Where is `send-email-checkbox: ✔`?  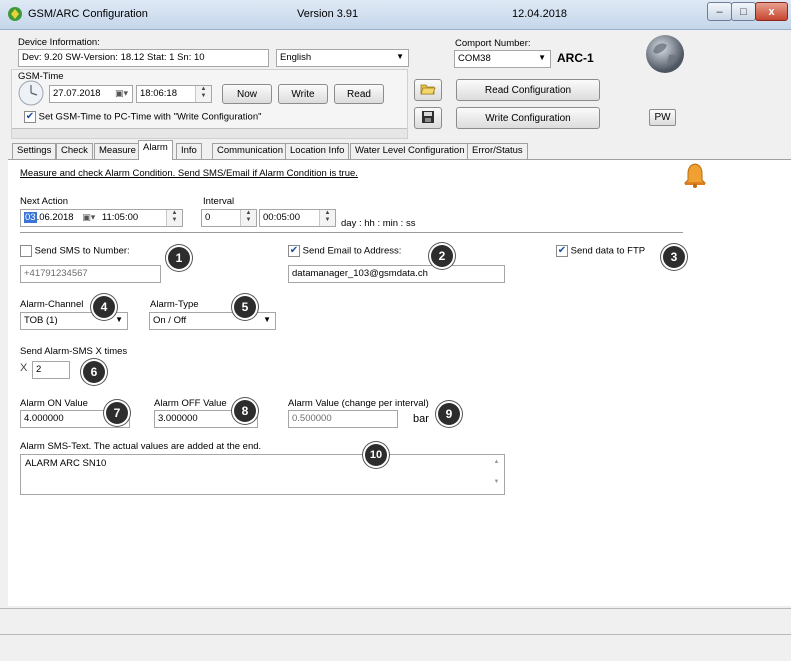
send-email-checkbox: ✔ is located at coordinates (294, 251).